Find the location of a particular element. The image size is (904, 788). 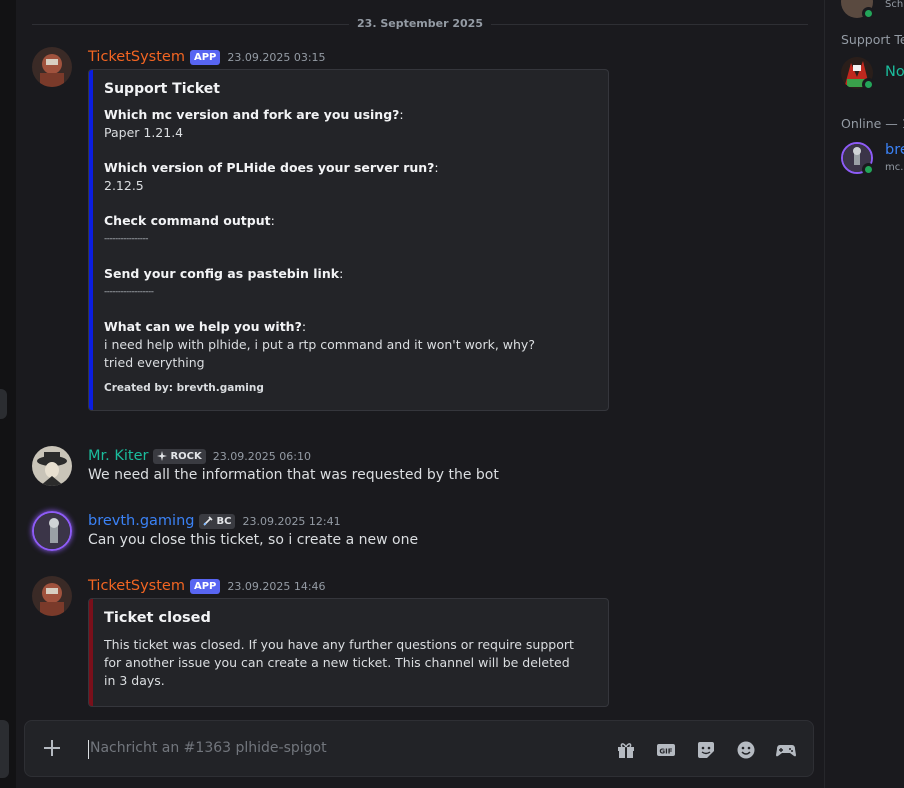

member-item: bre mc. is located at coordinates (872, 160).